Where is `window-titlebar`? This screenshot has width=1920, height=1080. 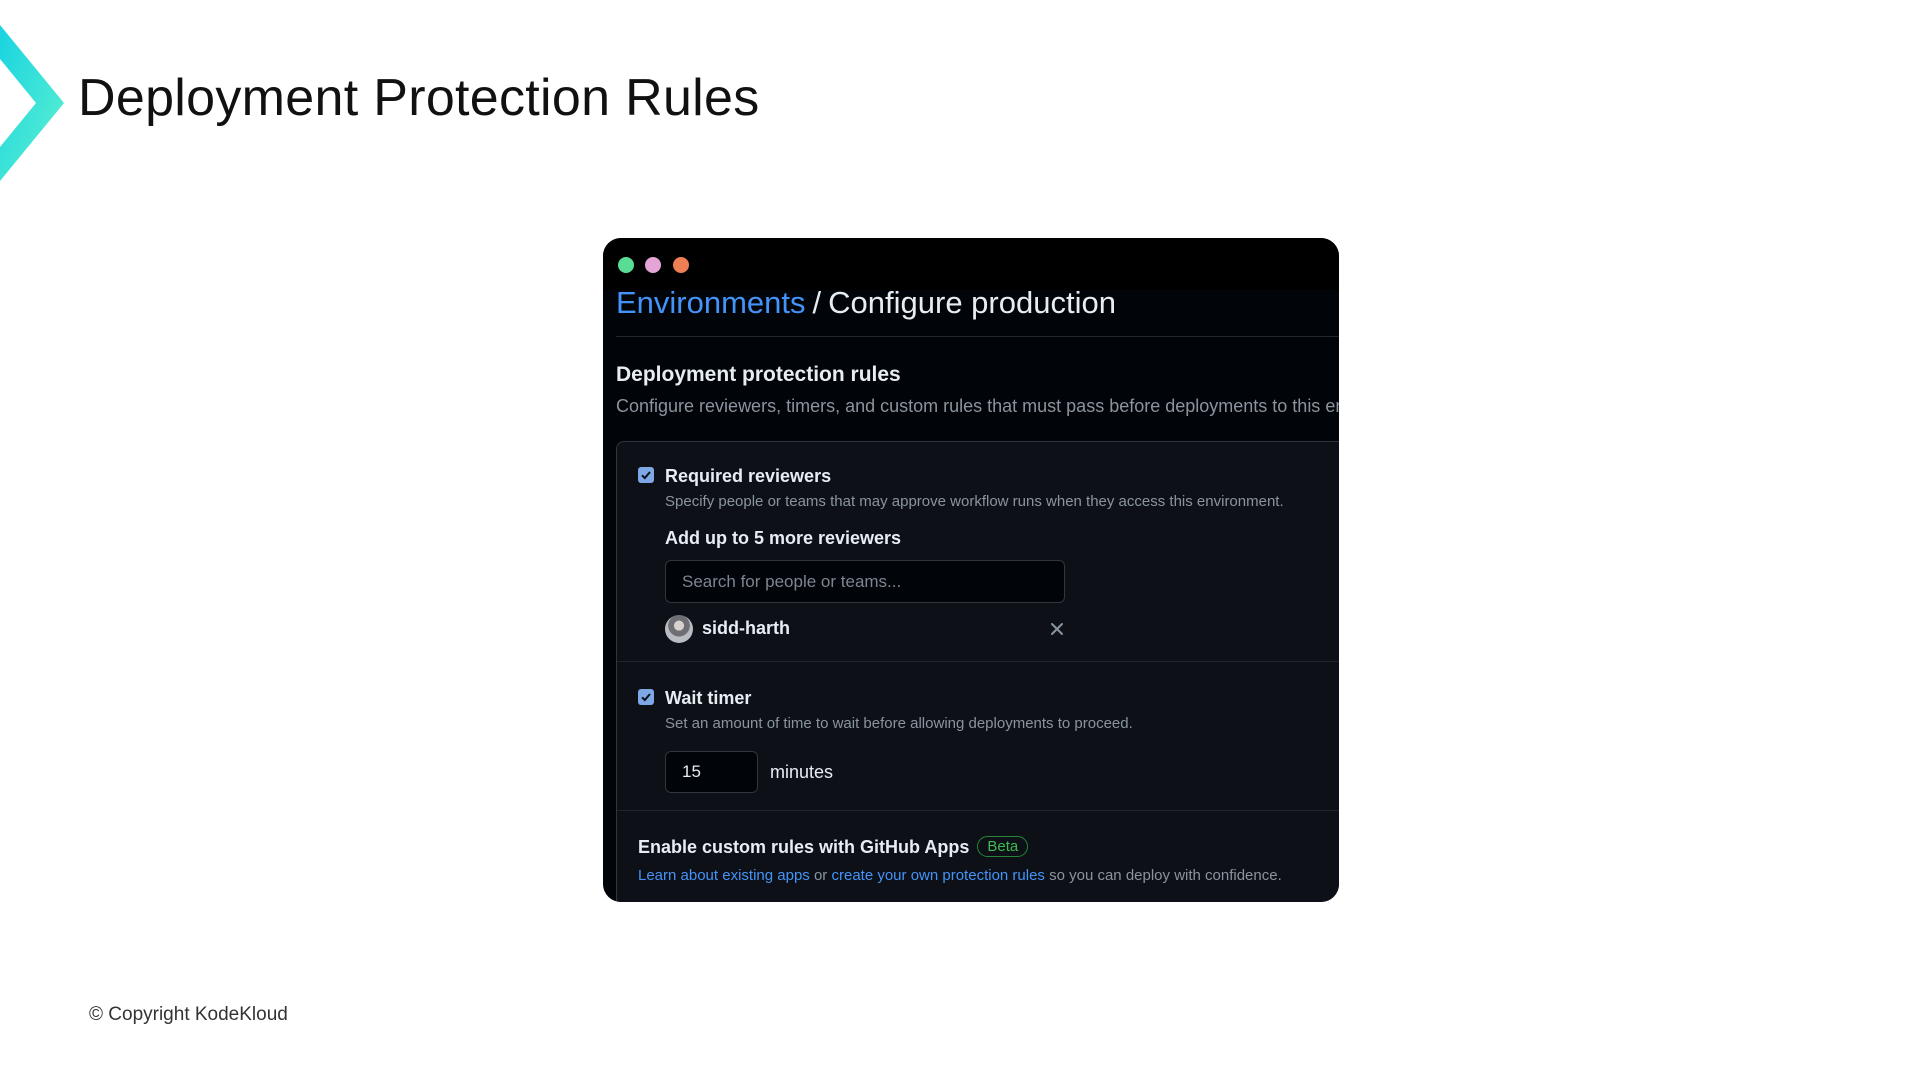
window-titlebar is located at coordinates (971, 264).